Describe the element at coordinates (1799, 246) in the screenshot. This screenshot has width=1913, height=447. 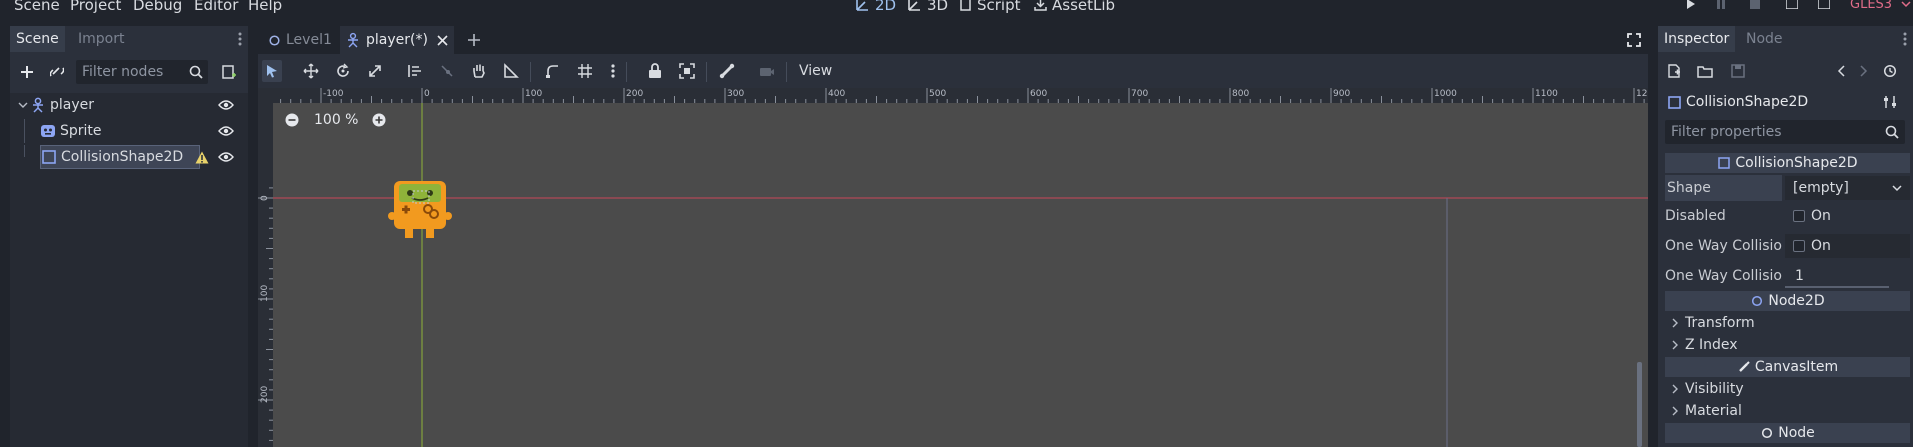
I see `checkbox-icon` at that location.